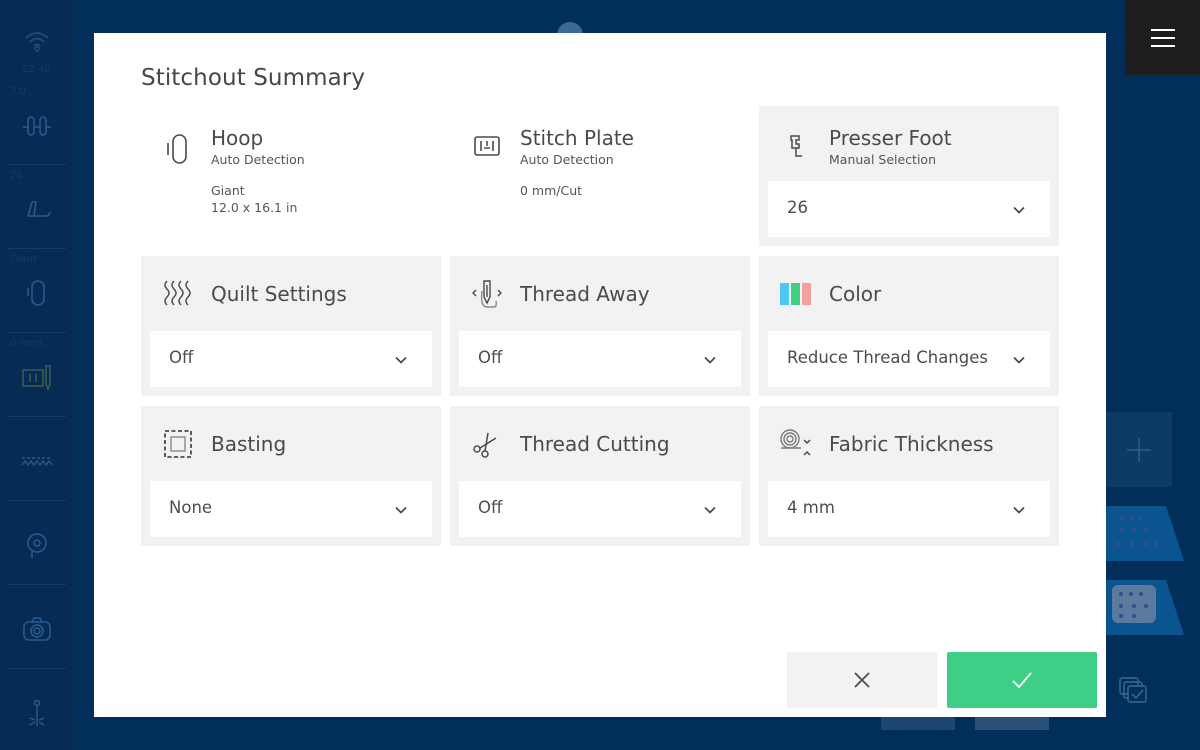 The image size is (1200, 750). Describe the element at coordinates (909, 176) in the screenshot. I see `presser-foot-card: Presser Foot Manual Selection 26` at that location.